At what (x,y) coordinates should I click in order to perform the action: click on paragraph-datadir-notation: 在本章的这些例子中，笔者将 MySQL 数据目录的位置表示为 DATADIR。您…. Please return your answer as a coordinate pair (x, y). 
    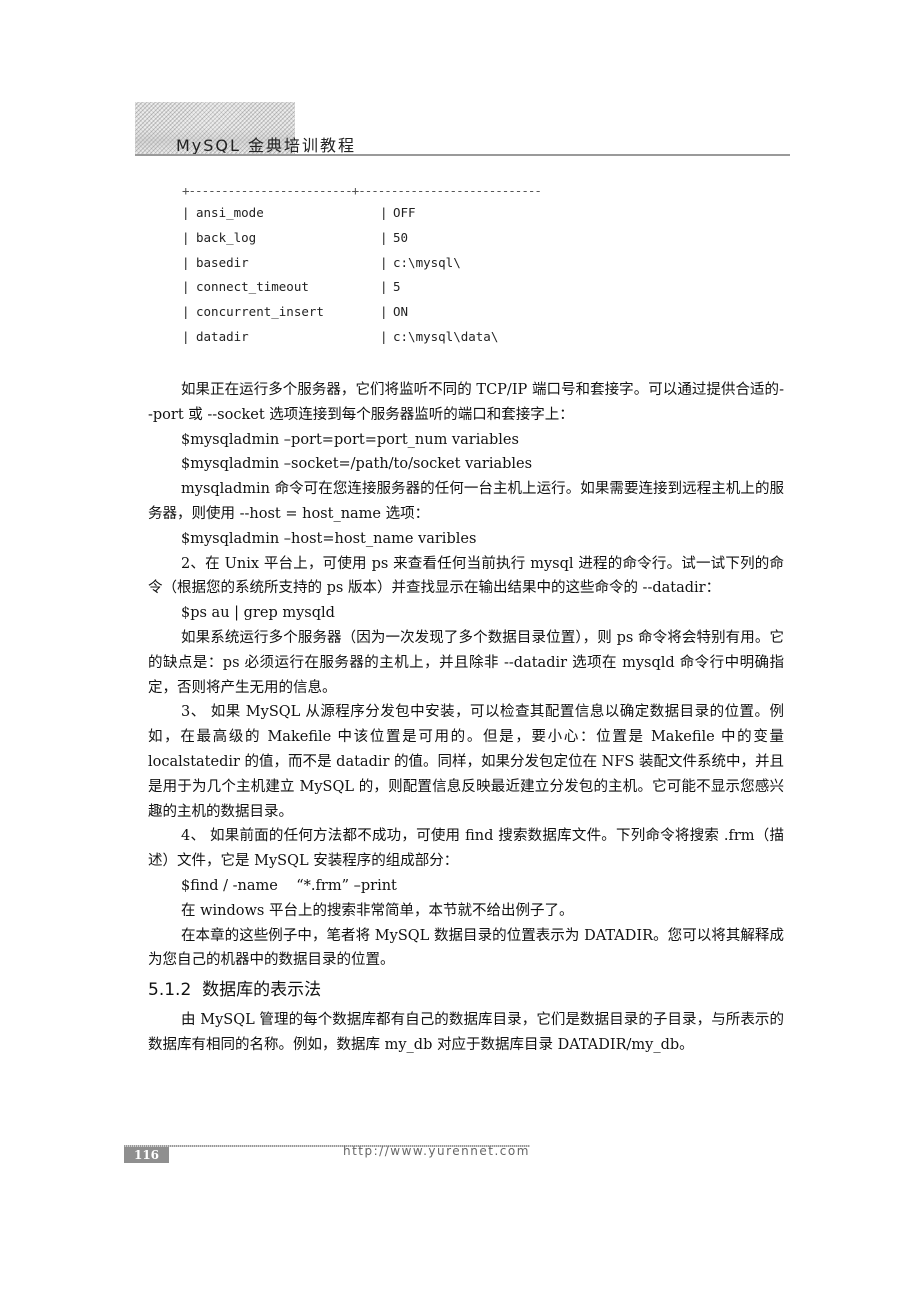
    Looking at the image, I should click on (466, 948).